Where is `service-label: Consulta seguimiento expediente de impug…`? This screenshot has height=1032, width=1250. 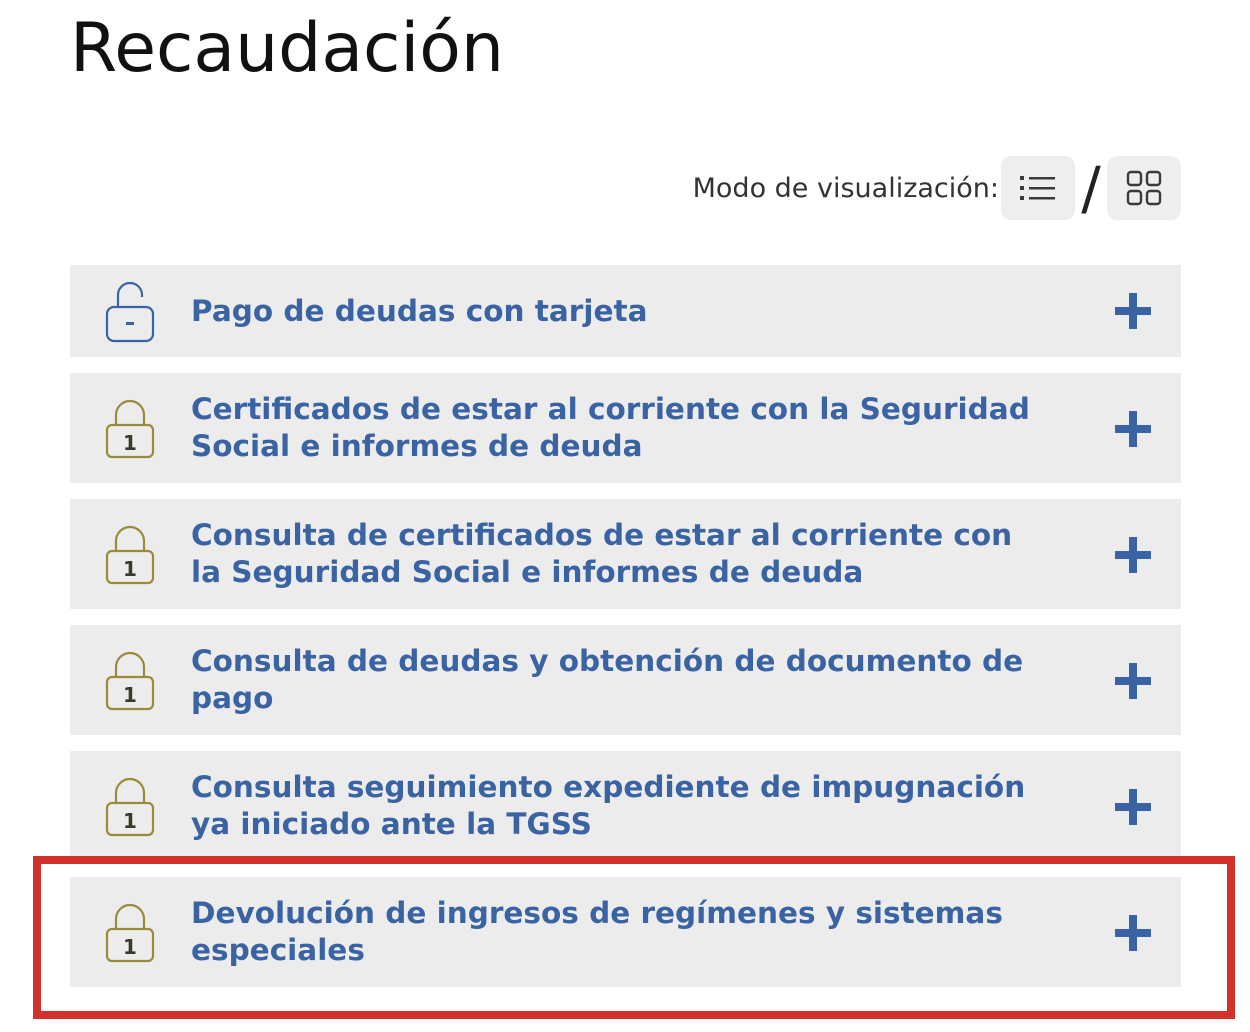
service-label: Consulta seguimiento expediente de impug… is located at coordinates (611, 806).